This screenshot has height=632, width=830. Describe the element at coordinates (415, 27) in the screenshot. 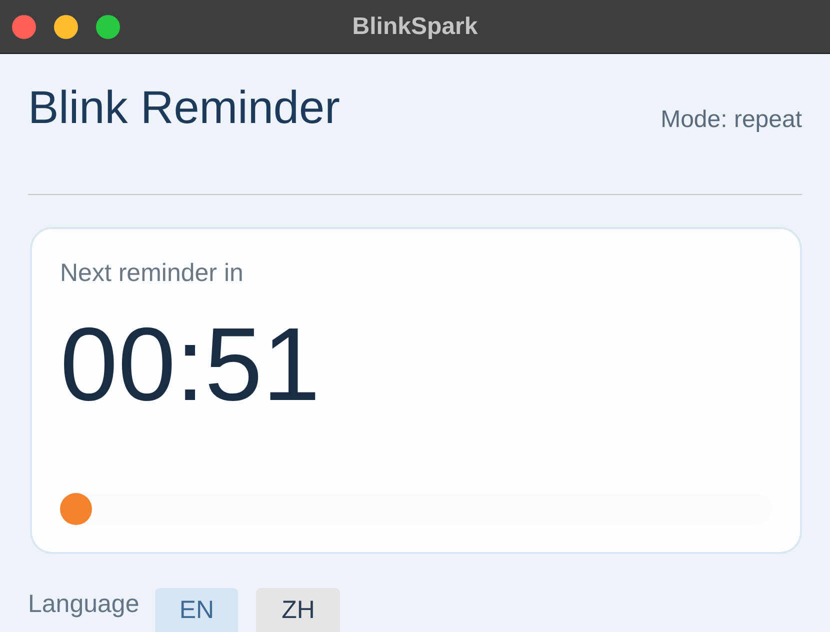

I see `window-title: BlinkSpark` at that location.